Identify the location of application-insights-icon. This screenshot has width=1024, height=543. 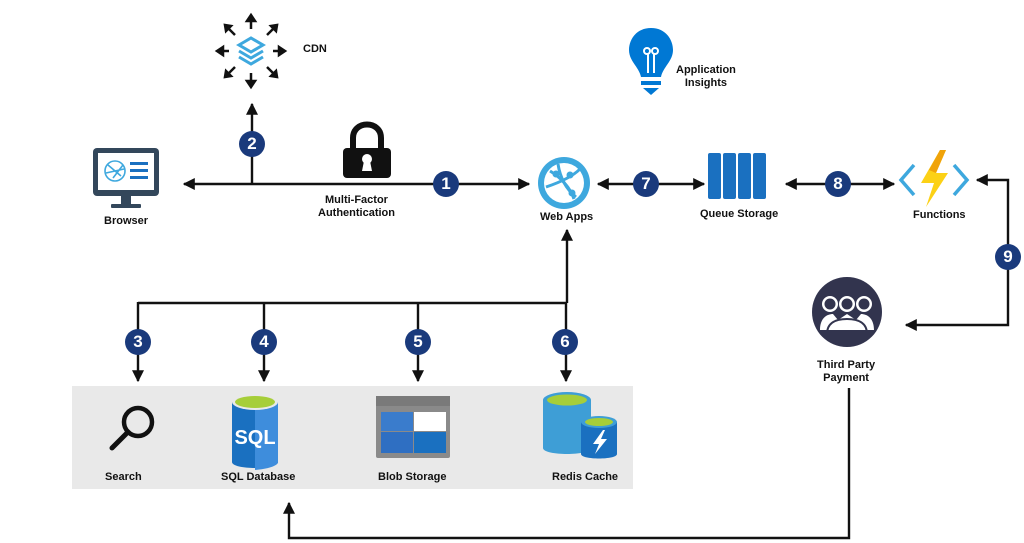
(651, 61).